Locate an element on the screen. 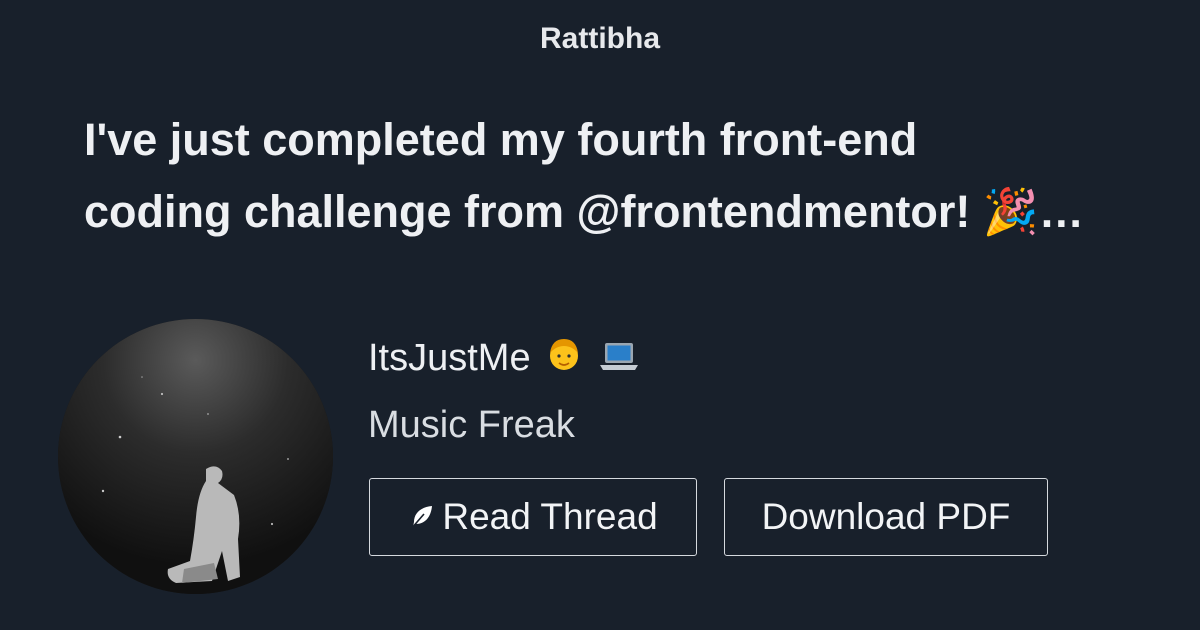  read-thread-button: Read Thread is located at coordinates (533, 517).